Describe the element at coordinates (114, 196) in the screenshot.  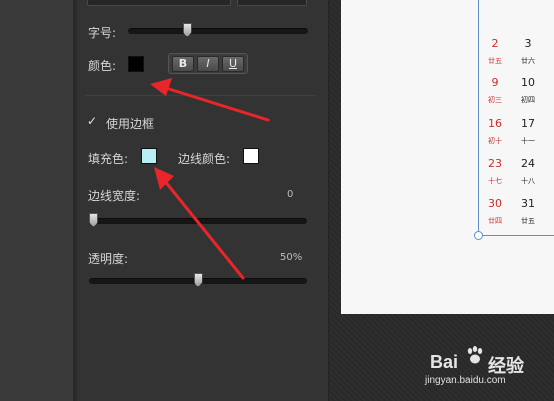
I see `border-width-label: 边线宽度:` at that location.